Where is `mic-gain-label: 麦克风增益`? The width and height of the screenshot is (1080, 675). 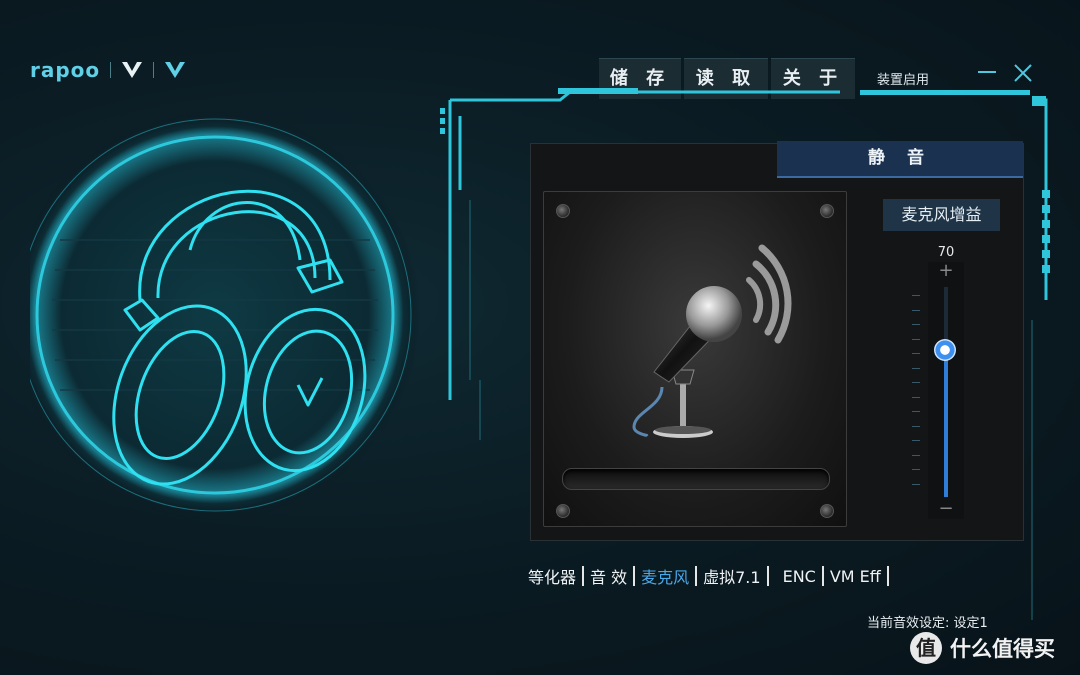 mic-gain-label: 麦克风增益 is located at coordinates (941, 215).